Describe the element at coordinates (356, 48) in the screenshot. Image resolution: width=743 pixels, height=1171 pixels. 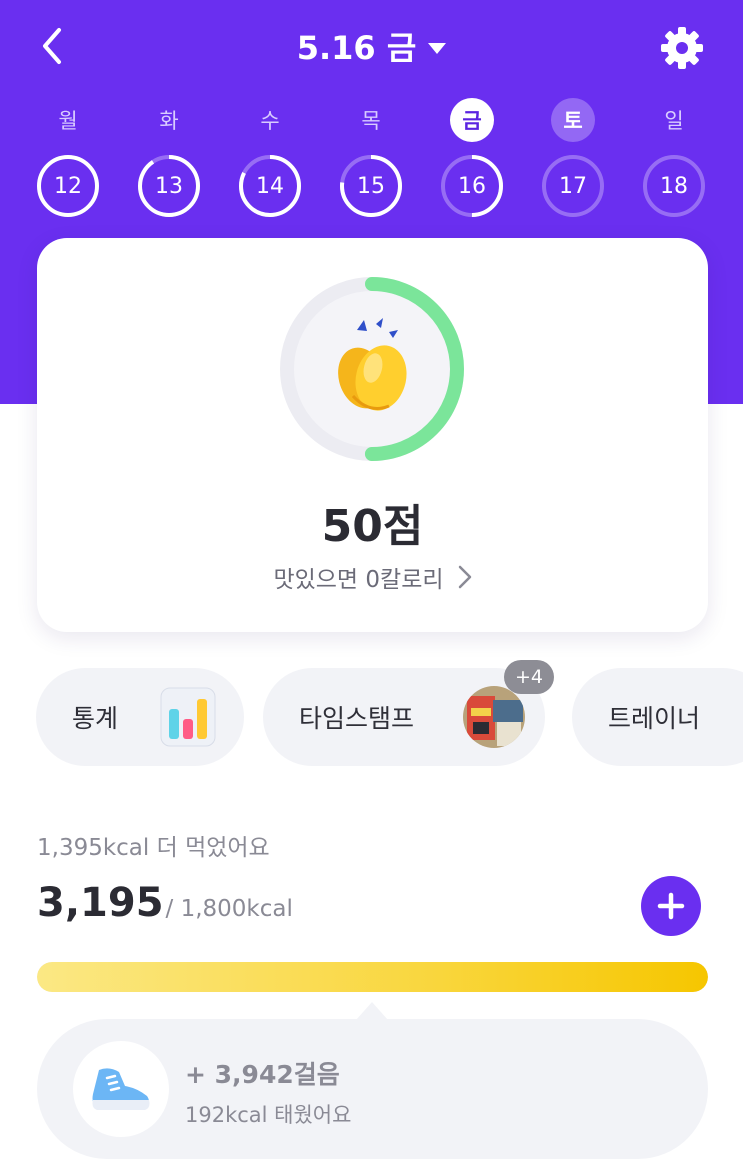
I see `date-title: 5.16 금` at that location.